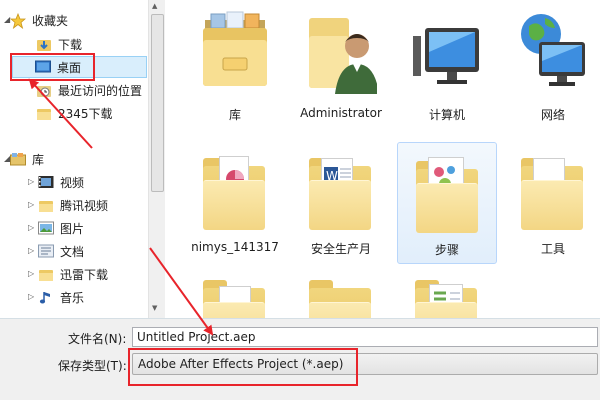  I want to click on user-folder-icon, so click(342, 51).